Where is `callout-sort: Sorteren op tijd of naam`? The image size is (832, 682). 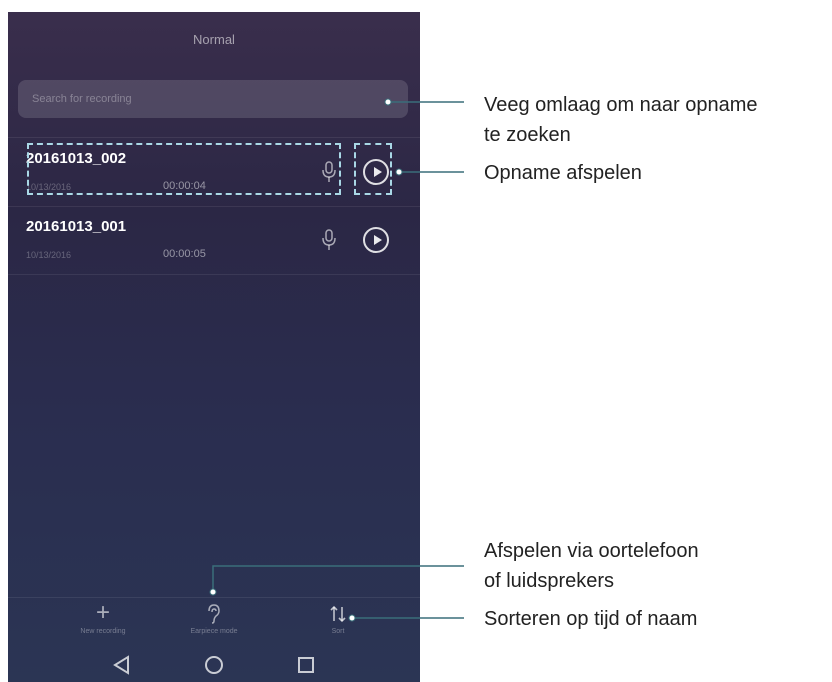 callout-sort: Sorteren op tijd of naam is located at coordinates (590, 619).